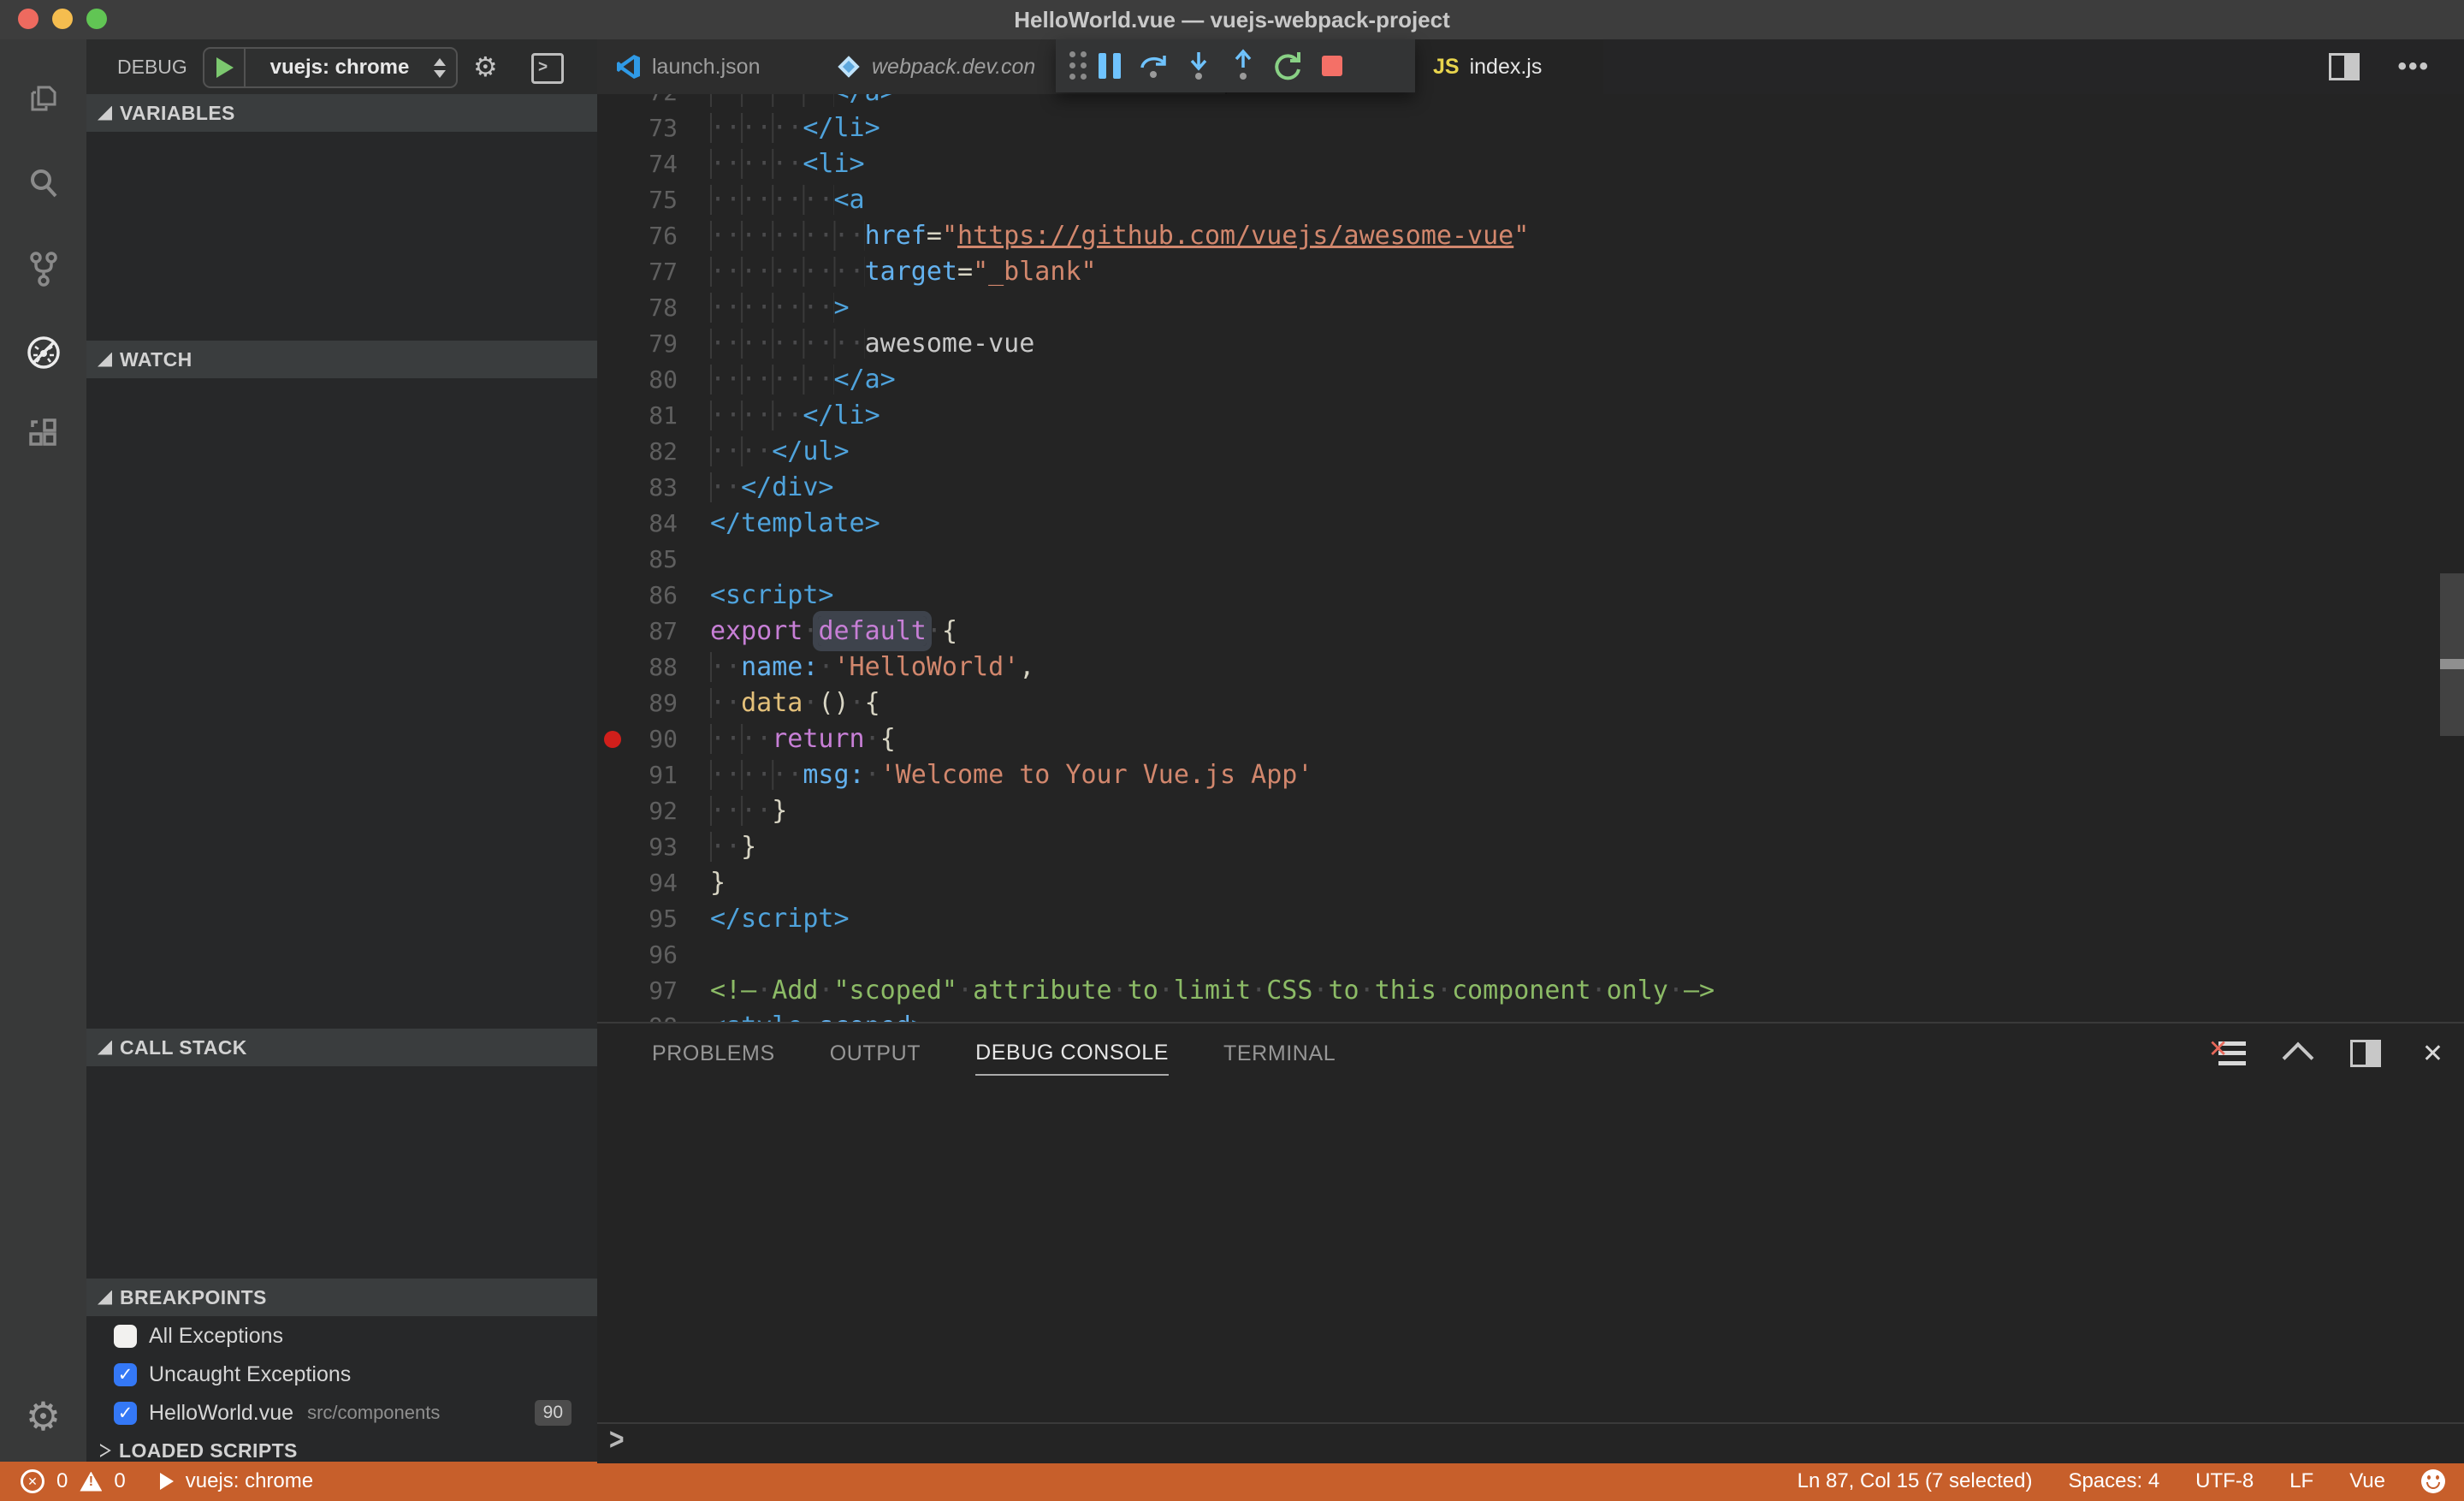 This screenshot has height=1501, width=2464. What do you see at coordinates (713, 1053) in the screenshot?
I see `tab-problems: PROBLEMS` at bounding box center [713, 1053].